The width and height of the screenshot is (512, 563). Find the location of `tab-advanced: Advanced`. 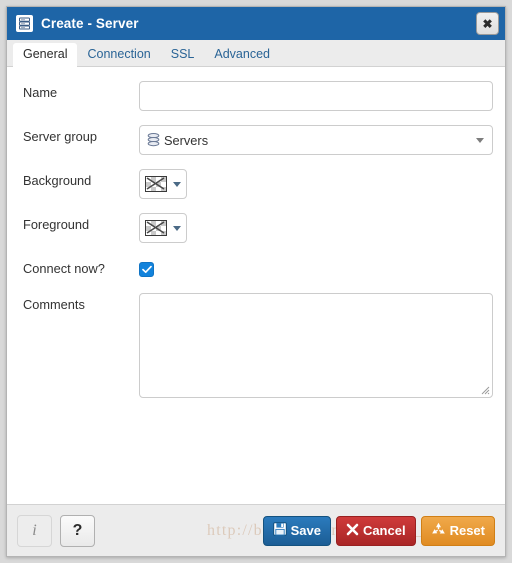

tab-advanced: Advanced is located at coordinates (242, 55).